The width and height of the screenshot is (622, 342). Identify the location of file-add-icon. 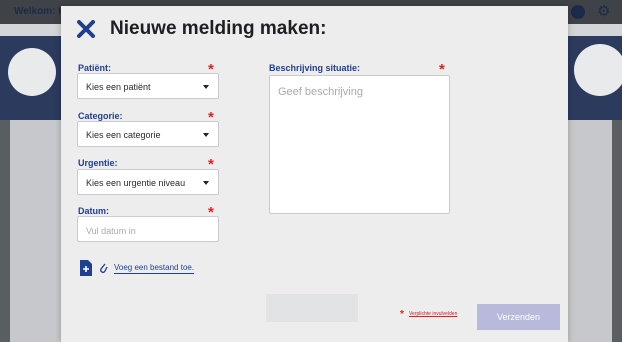
(86, 268).